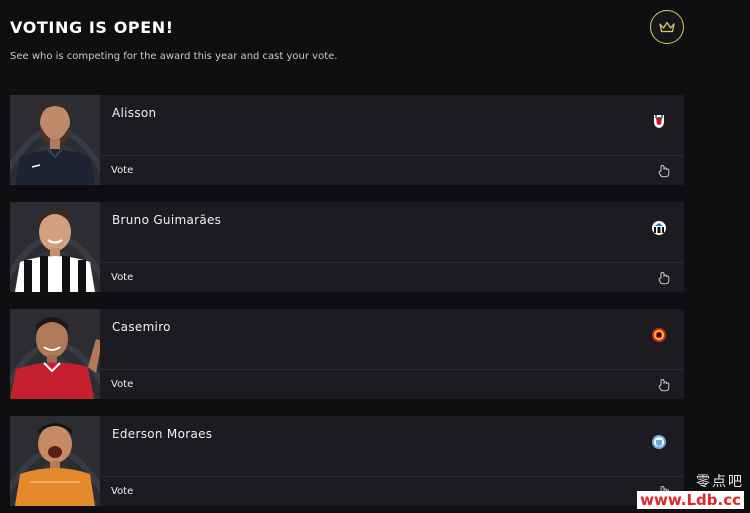 This screenshot has height=513, width=750. I want to click on site-watermark: 零点吧 www.Ldb.cc, so click(690, 490).